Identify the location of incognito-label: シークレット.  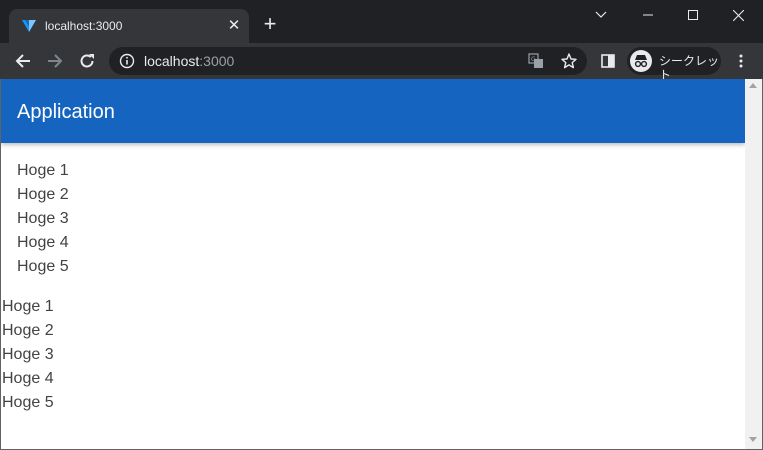
(689, 68).